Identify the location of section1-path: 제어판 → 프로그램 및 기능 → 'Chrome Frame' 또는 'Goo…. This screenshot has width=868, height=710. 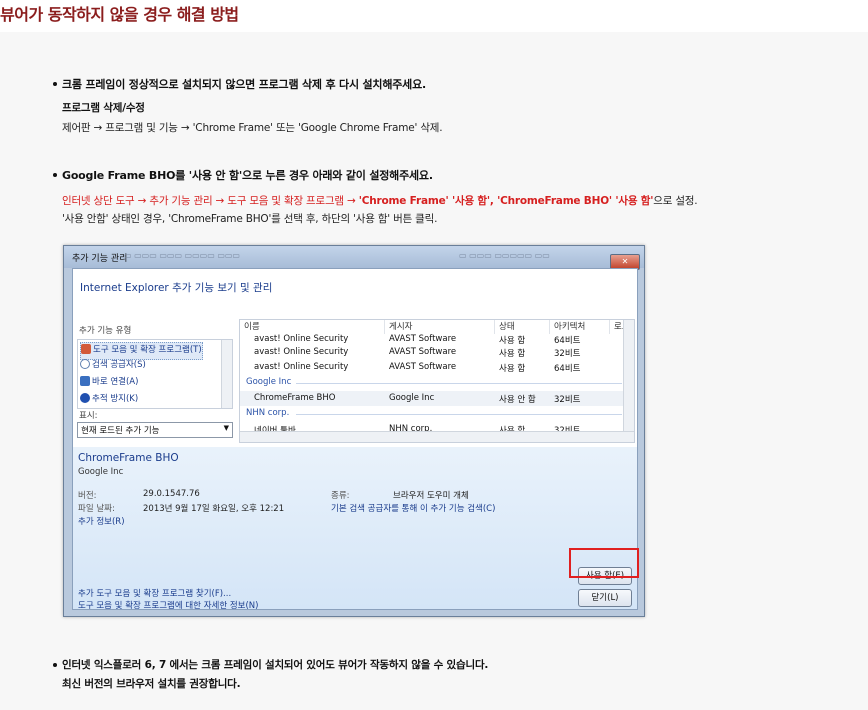
(252, 128).